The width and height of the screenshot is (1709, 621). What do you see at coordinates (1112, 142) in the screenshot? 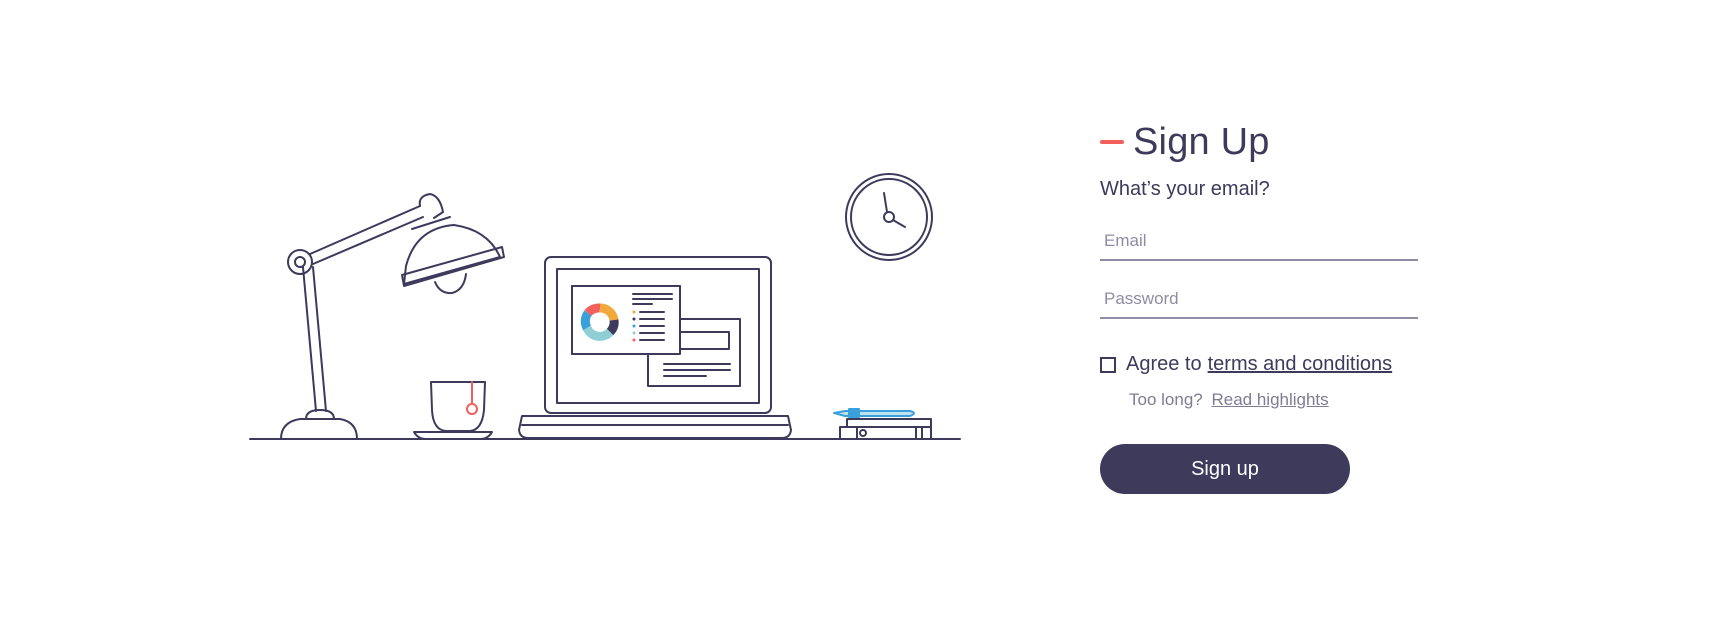
I see `accent-dash` at bounding box center [1112, 142].